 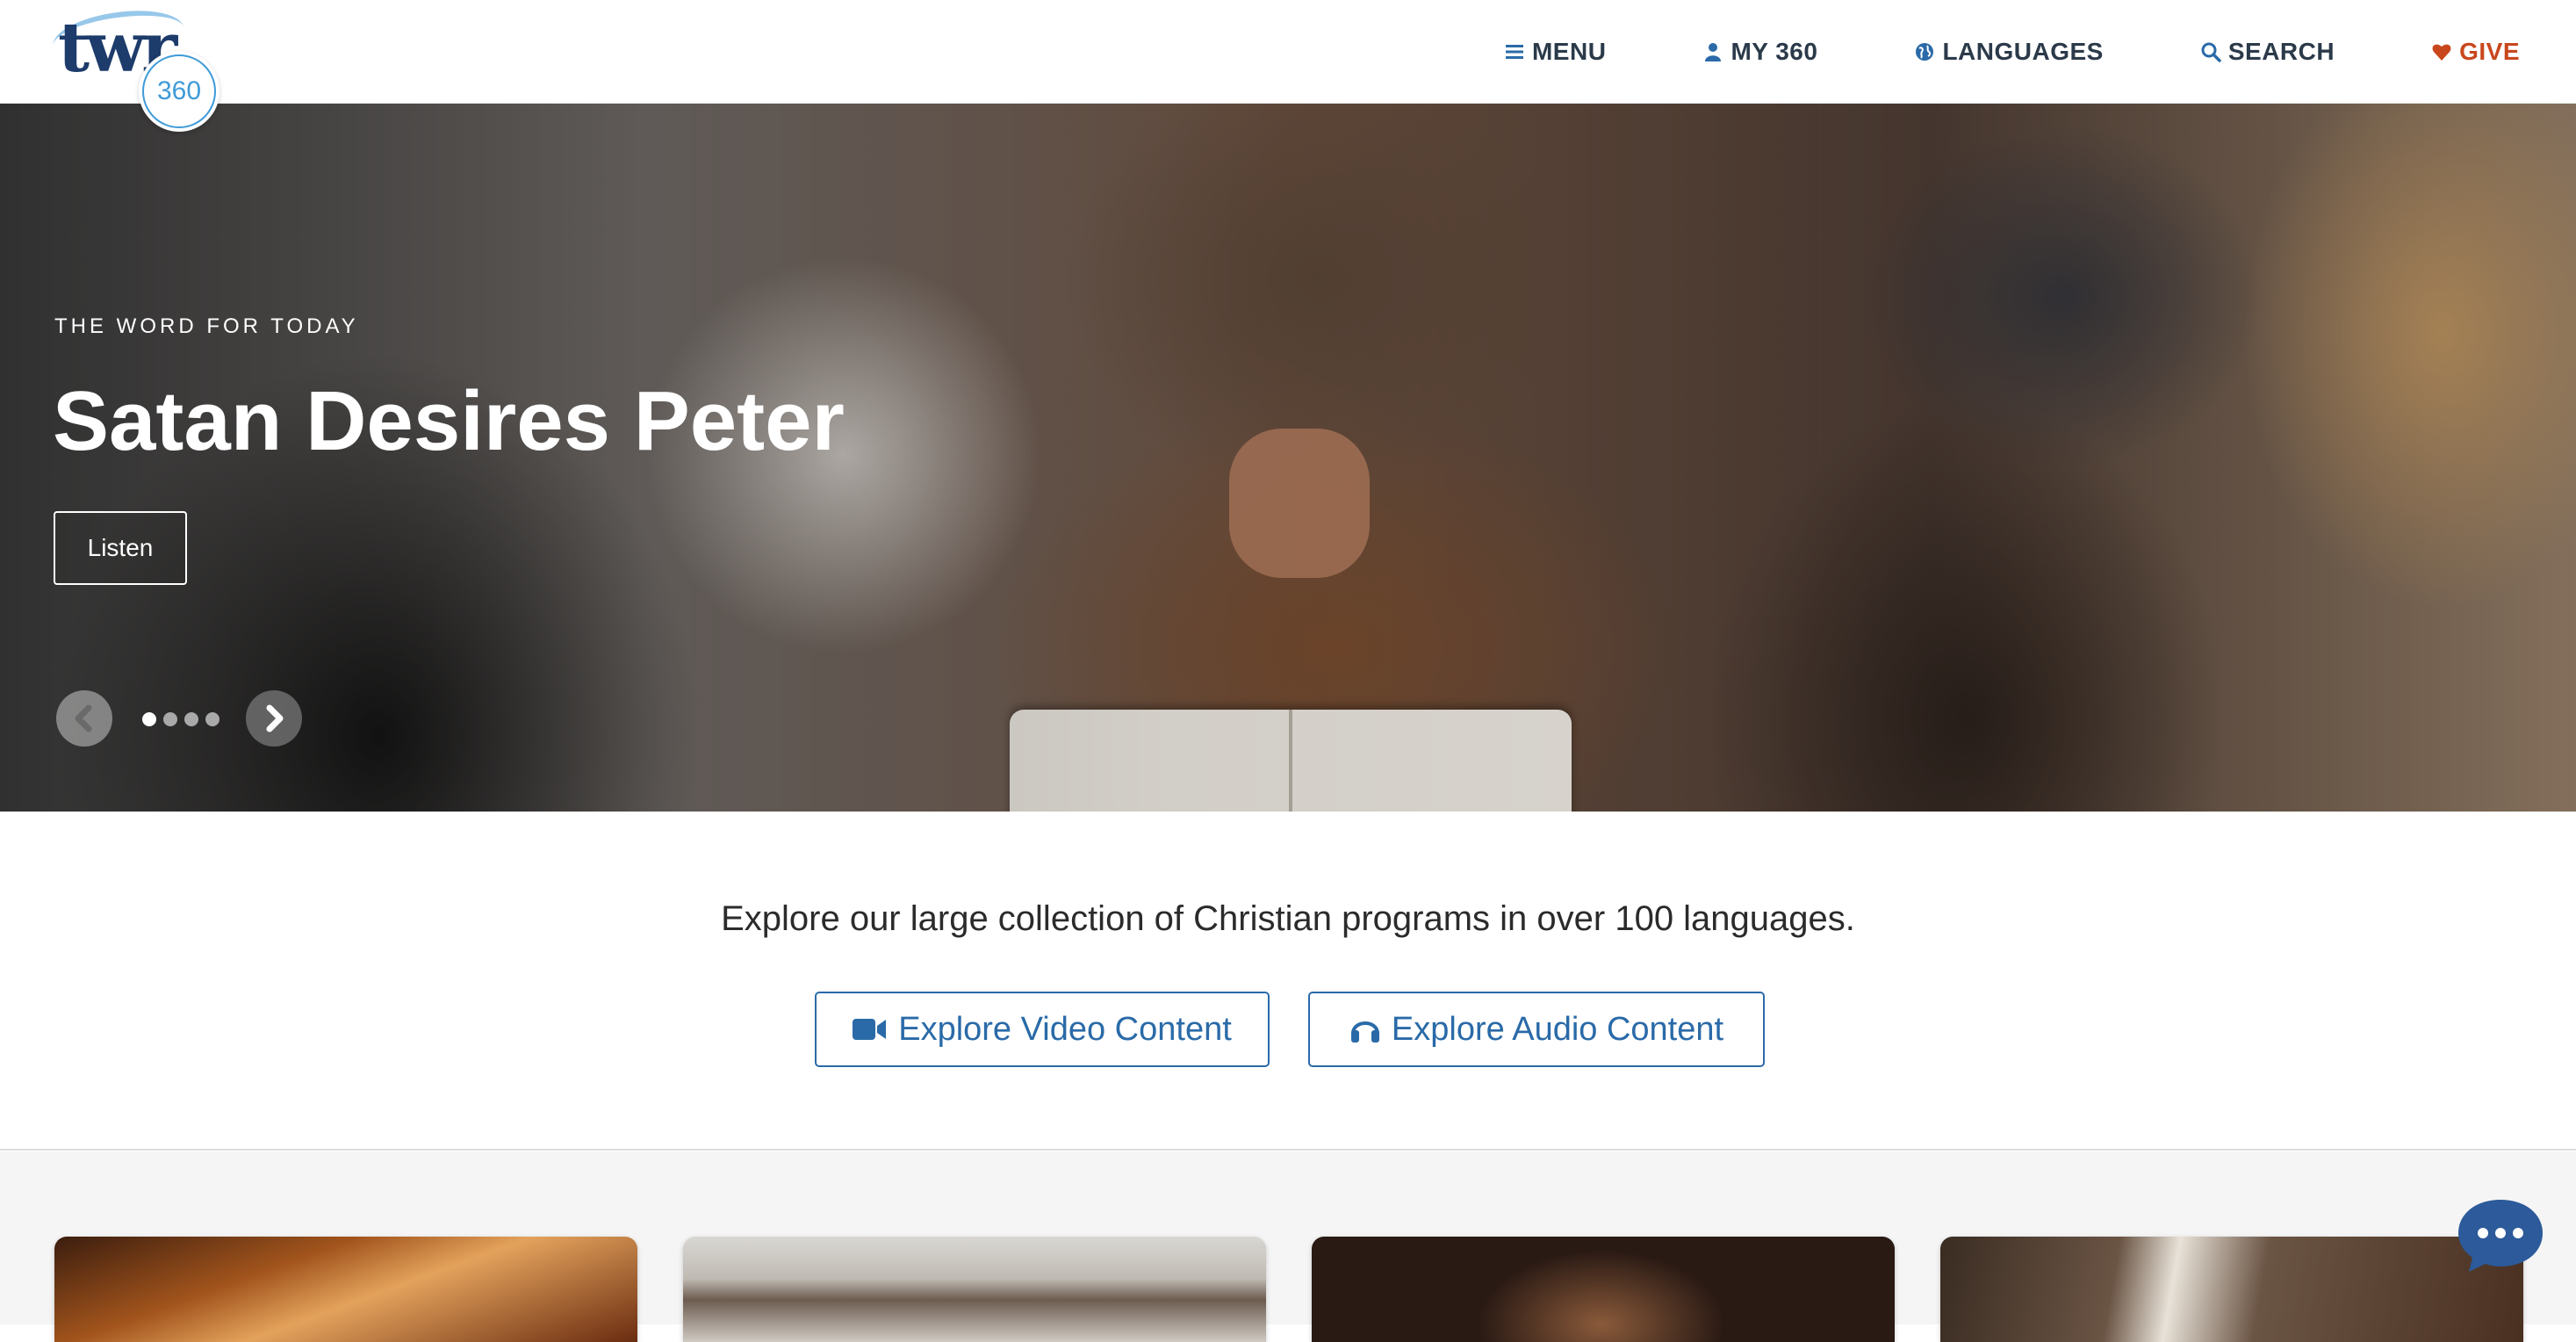 I want to click on explore-video-label: Explore Video Content, so click(x=1065, y=1029).